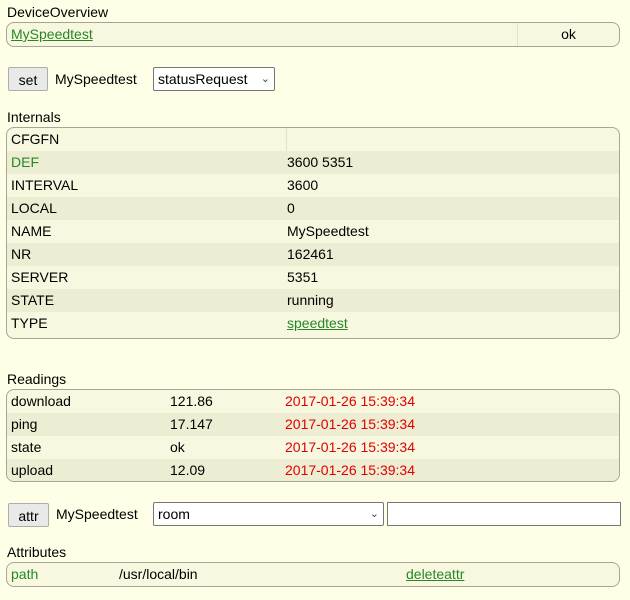 The image size is (630, 600). I want to click on device-name-link: MySpeedtest, so click(52, 34).